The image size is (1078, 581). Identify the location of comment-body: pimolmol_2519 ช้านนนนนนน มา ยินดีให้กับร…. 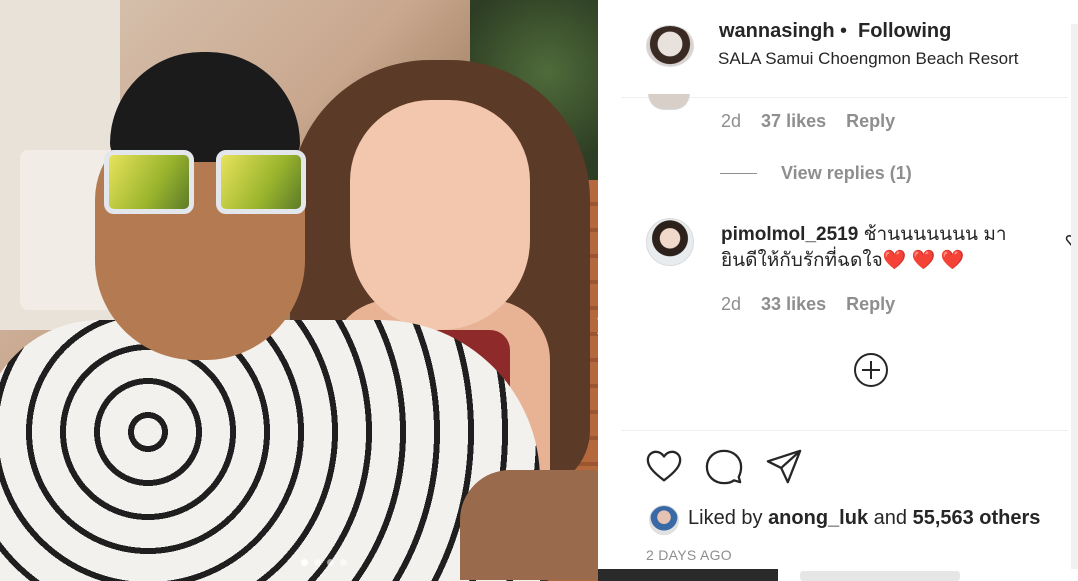
(876, 248).